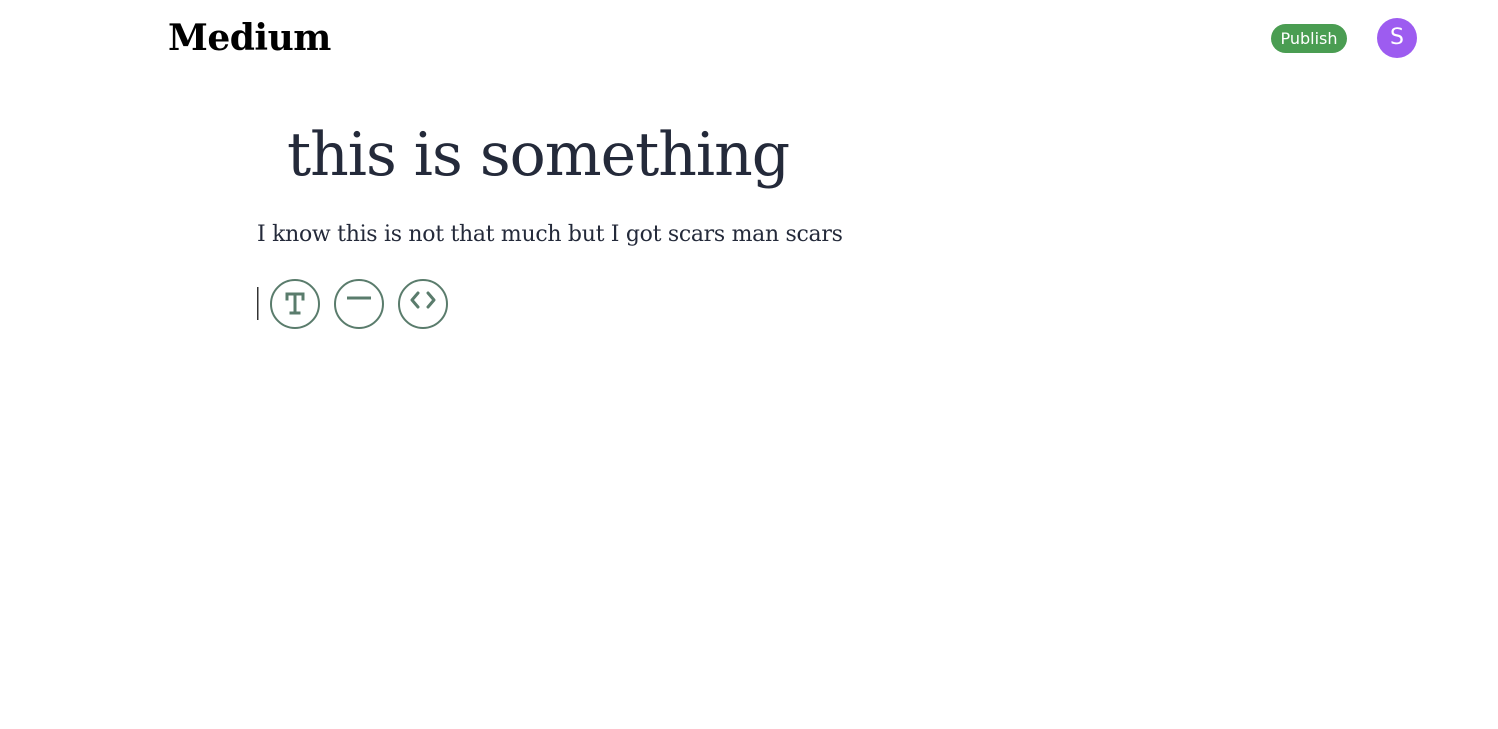  Describe the element at coordinates (359, 298) in the screenshot. I see `divider-icon` at that location.